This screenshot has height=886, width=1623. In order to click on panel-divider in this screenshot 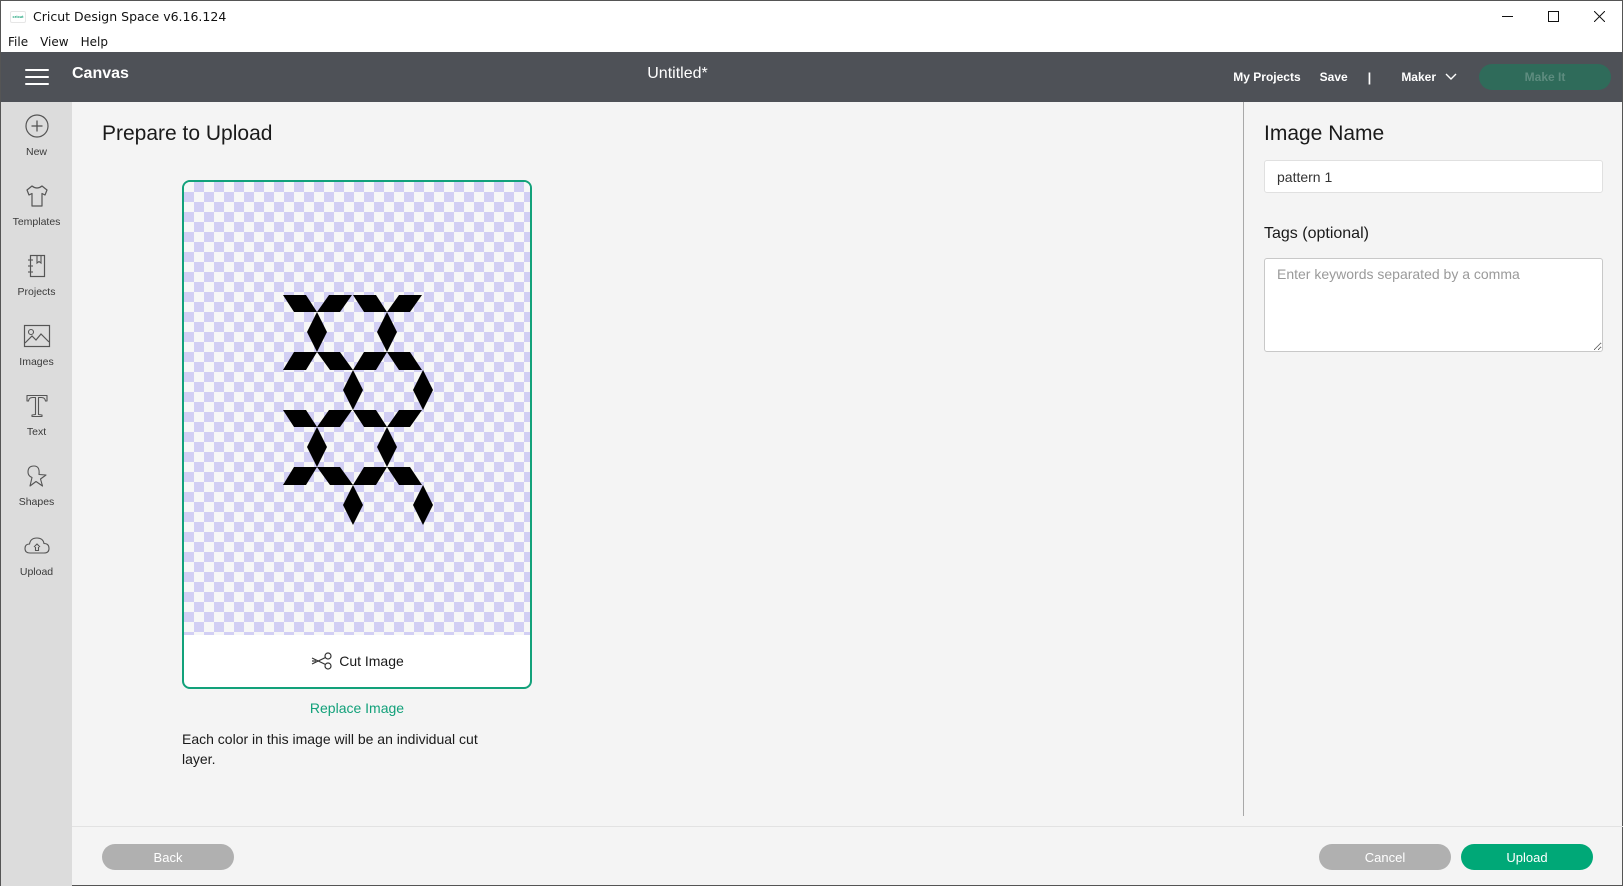, I will do `click(1243, 459)`.